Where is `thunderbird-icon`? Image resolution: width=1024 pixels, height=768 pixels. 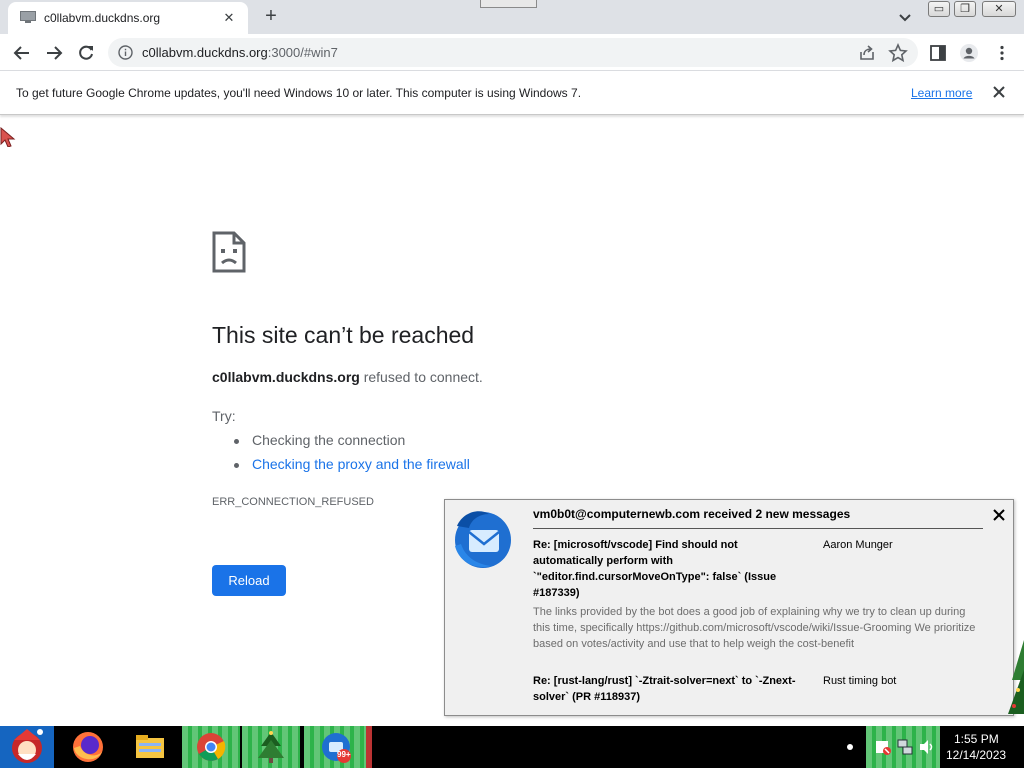
thunderbird-icon is located at coordinates (483, 539).